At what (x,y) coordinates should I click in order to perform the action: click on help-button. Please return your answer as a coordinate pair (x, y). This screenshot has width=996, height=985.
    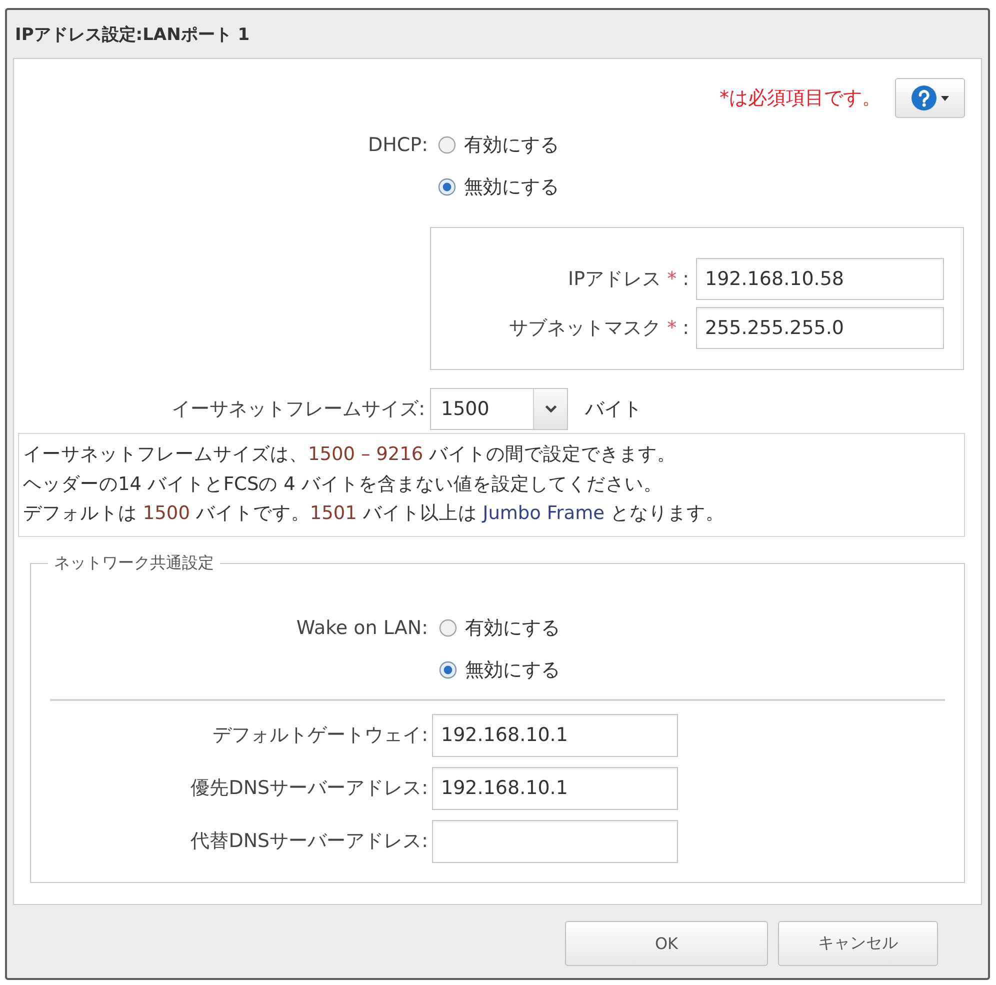
    Looking at the image, I should click on (930, 98).